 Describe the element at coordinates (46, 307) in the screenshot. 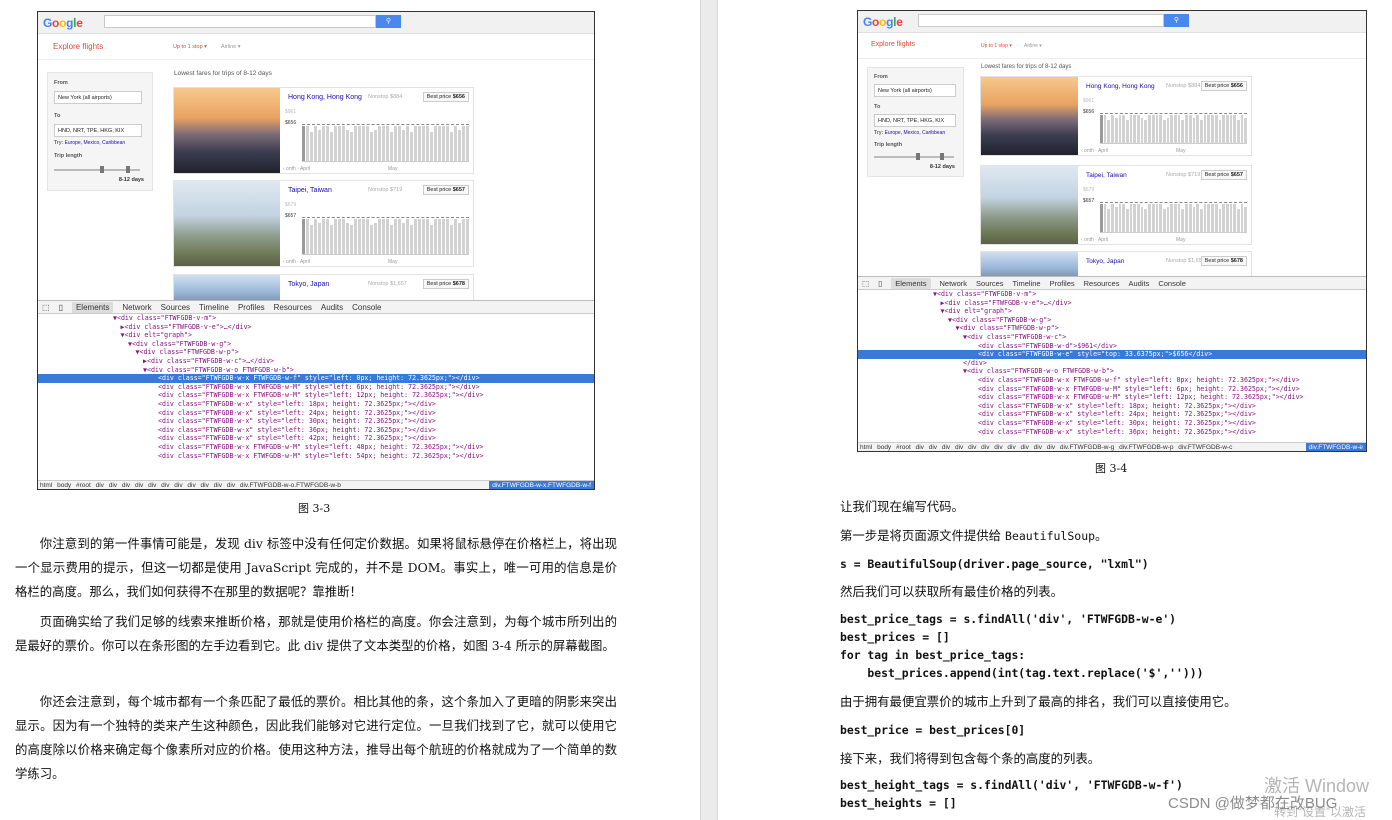

I see `inspect-icon: ⬚` at that location.